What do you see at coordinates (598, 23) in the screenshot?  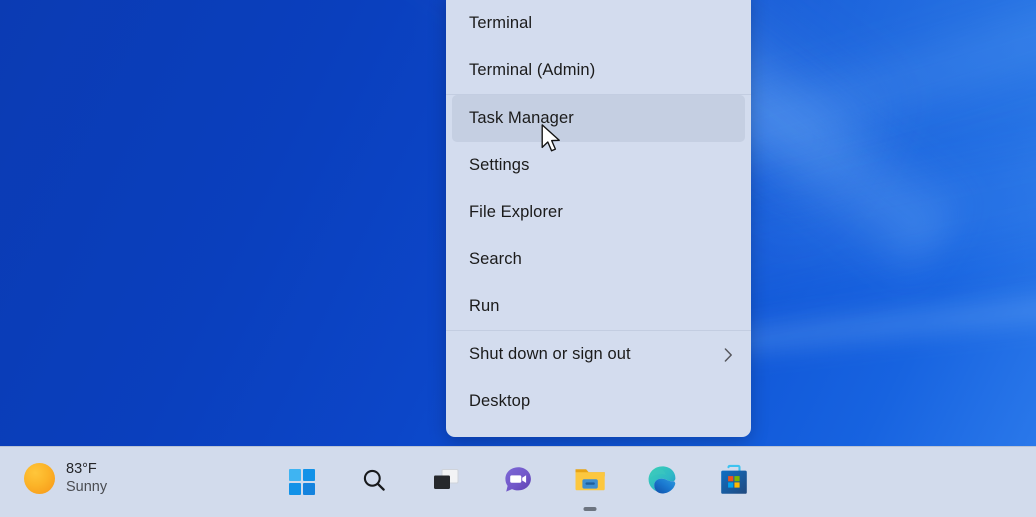 I see `menu-item-terminal: Terminal` at bounding box center [598, 23].